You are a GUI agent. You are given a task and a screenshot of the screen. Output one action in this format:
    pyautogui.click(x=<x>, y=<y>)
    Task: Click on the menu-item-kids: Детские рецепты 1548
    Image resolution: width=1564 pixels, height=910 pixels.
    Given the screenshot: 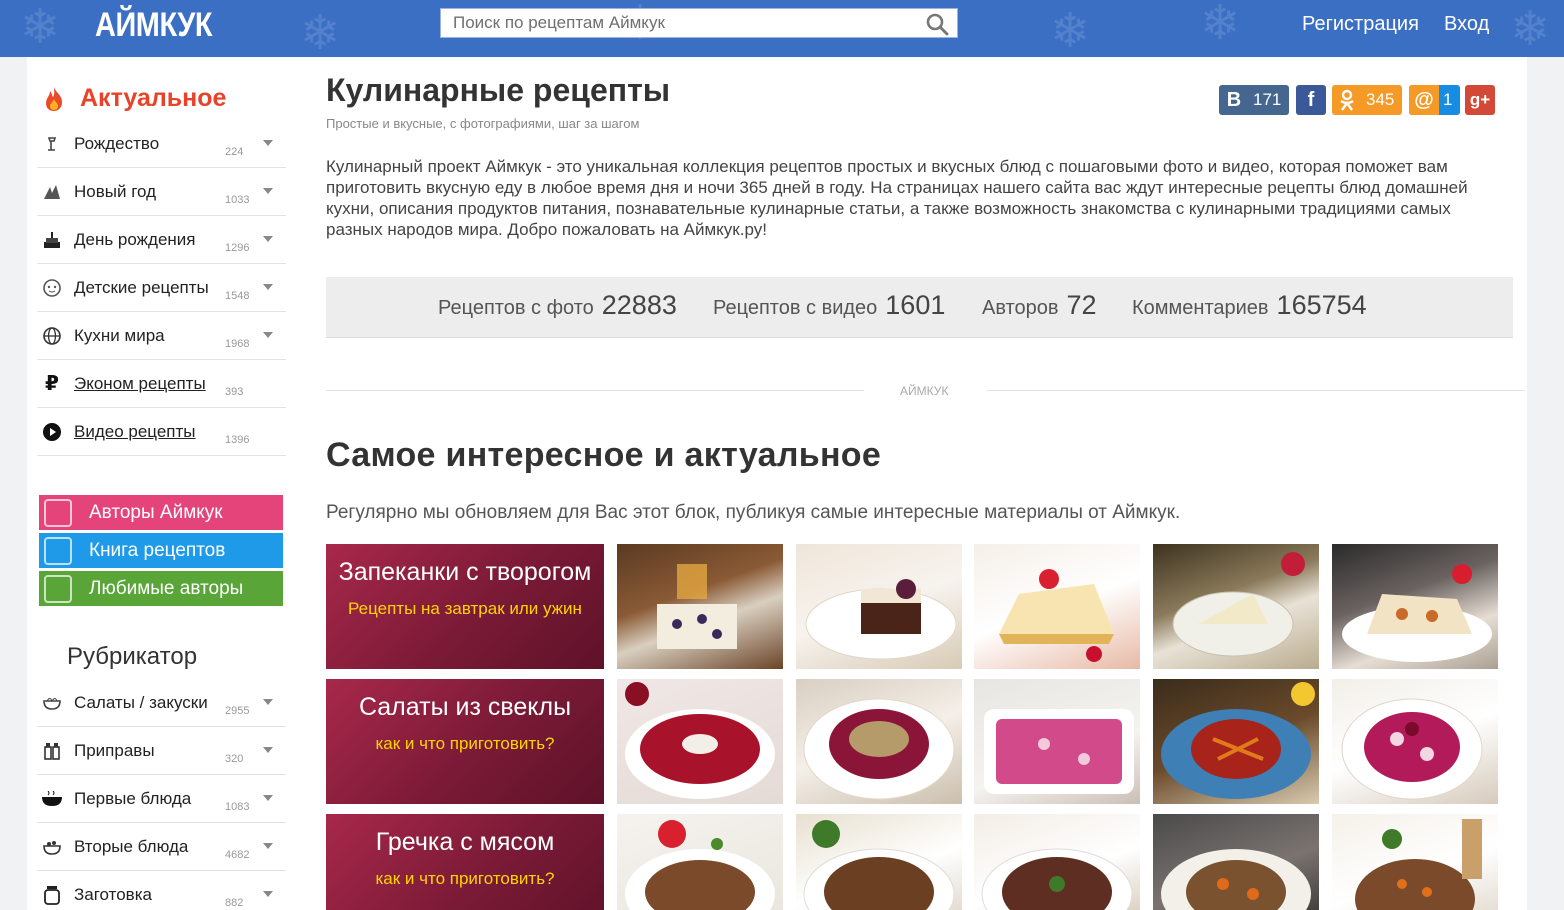 What is the action you would take?
    pyautogui.click(x=161, y=288)
    